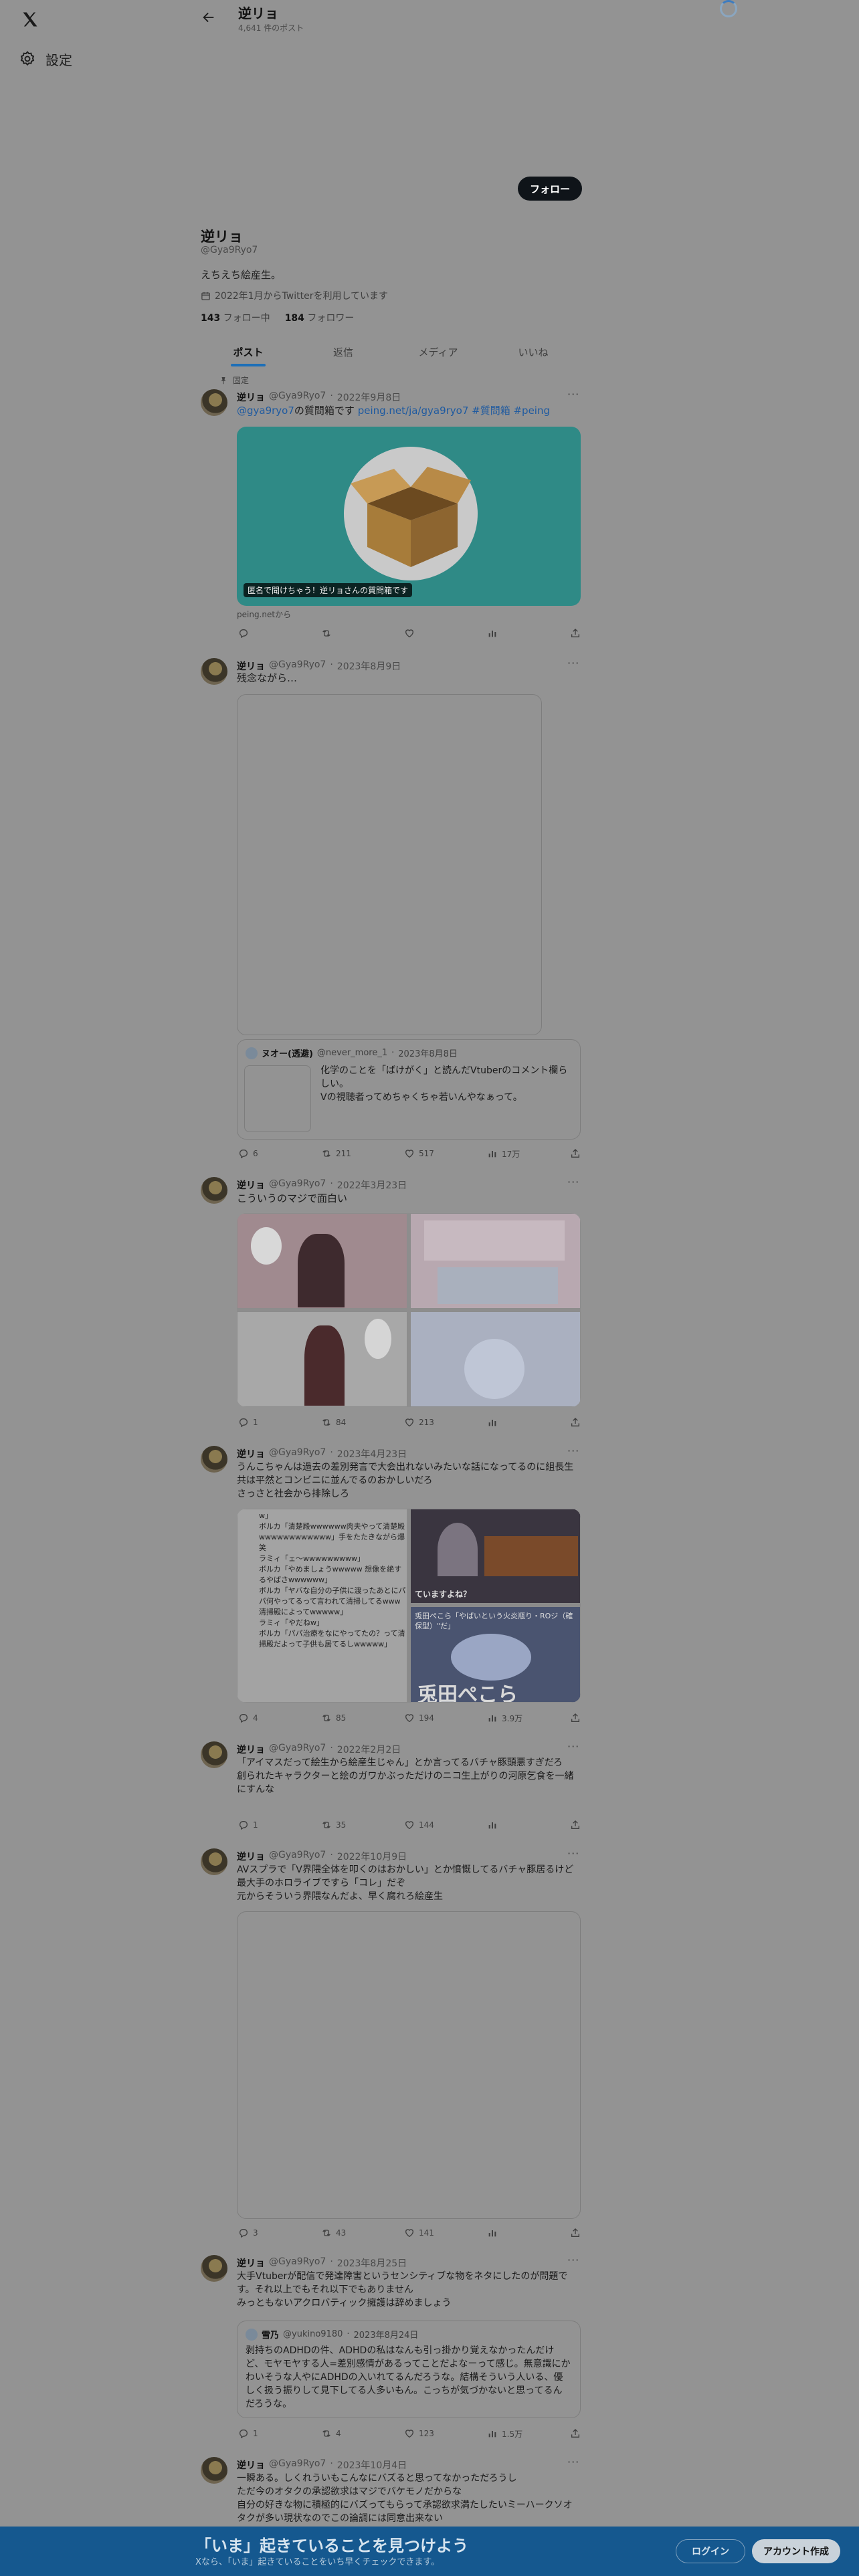 The height and width of the screenshot is (2576, 859). What do you see at coordinates (258, 1153) in the screenshot?
I see `reply-button: 6` at bounding box center [258, 1153].